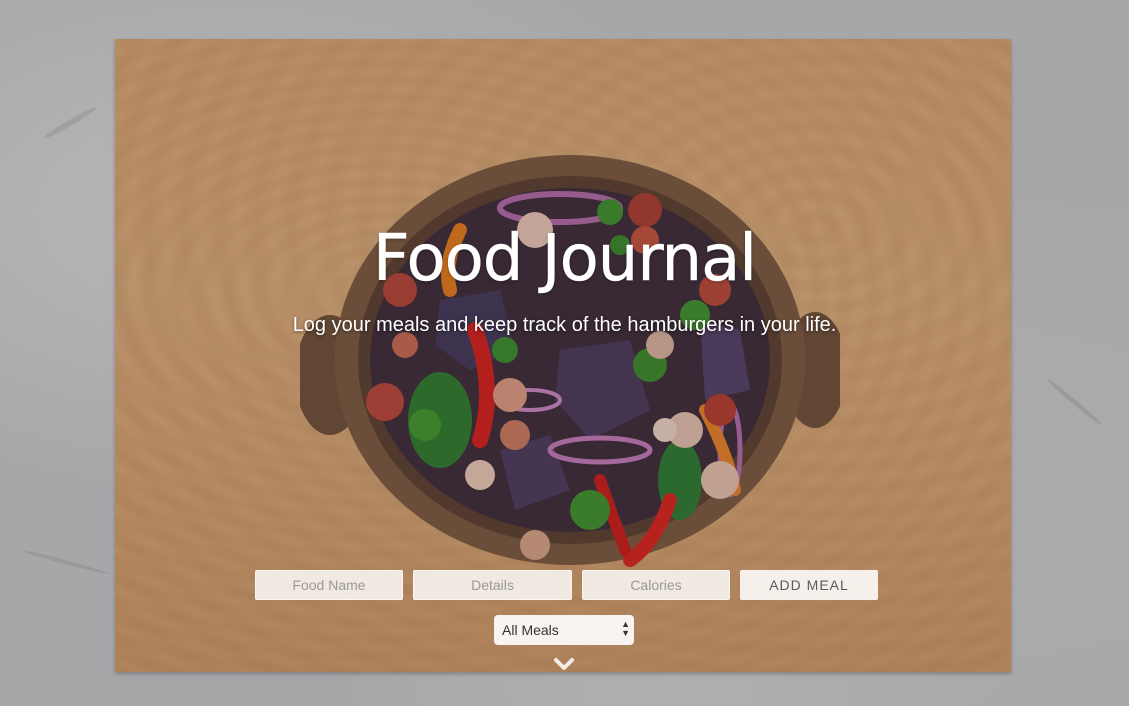 This screenshot has width=1129, height=706. What do you see at coordinates (656, 585) in the screenshot?
I see `calories-input` at bounding box center [656, 585].